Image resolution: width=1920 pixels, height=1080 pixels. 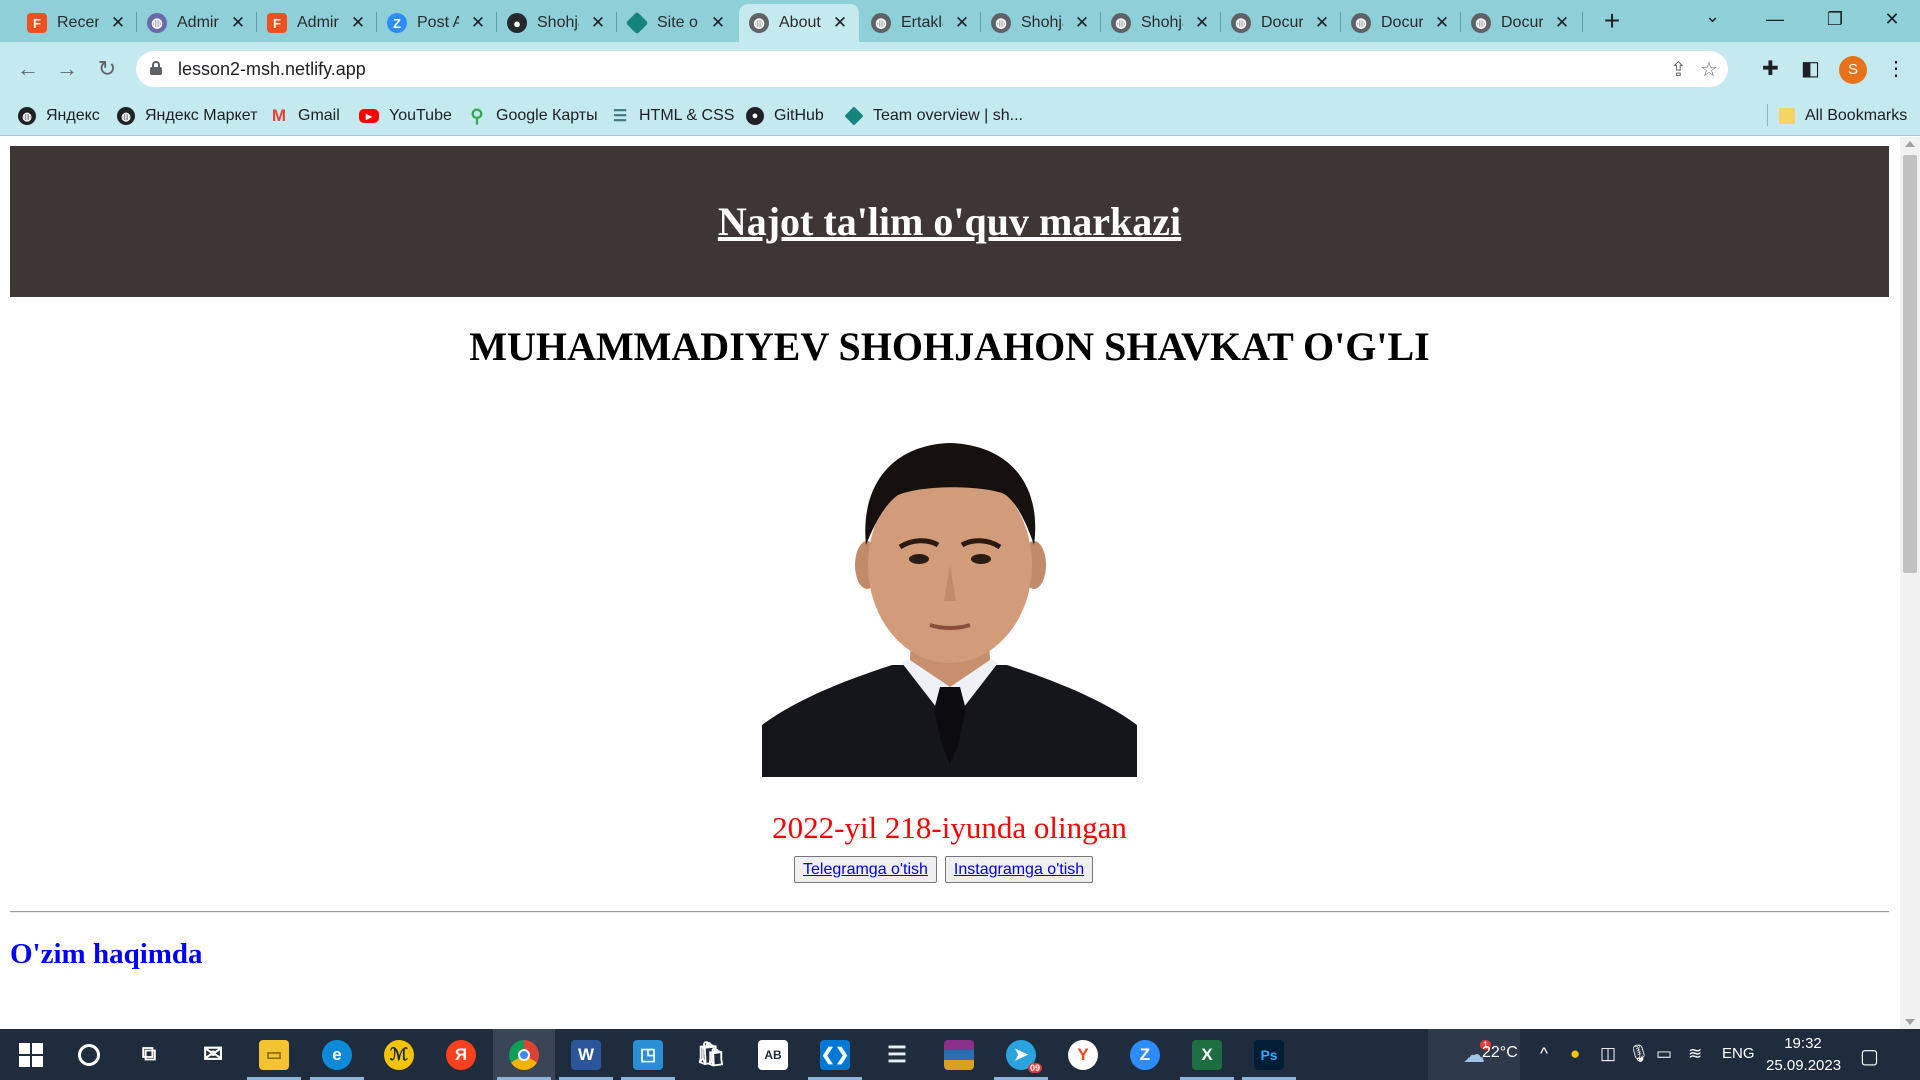 What do you see at coordinates (897, 1054) in the screenshot?
I see `layers-app: ☰` at bounding box center [897, 1054].